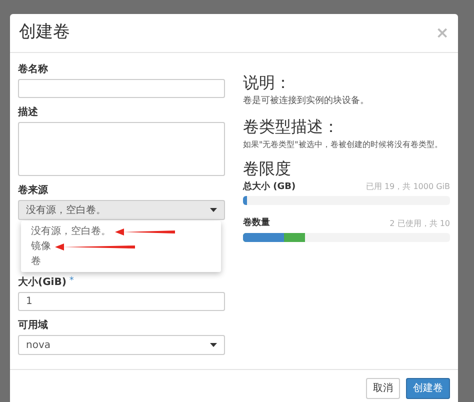 The image size is (474, 402). I want to click on quota-reading: 已用 19，共 1000 GiB, so click(408, 187).